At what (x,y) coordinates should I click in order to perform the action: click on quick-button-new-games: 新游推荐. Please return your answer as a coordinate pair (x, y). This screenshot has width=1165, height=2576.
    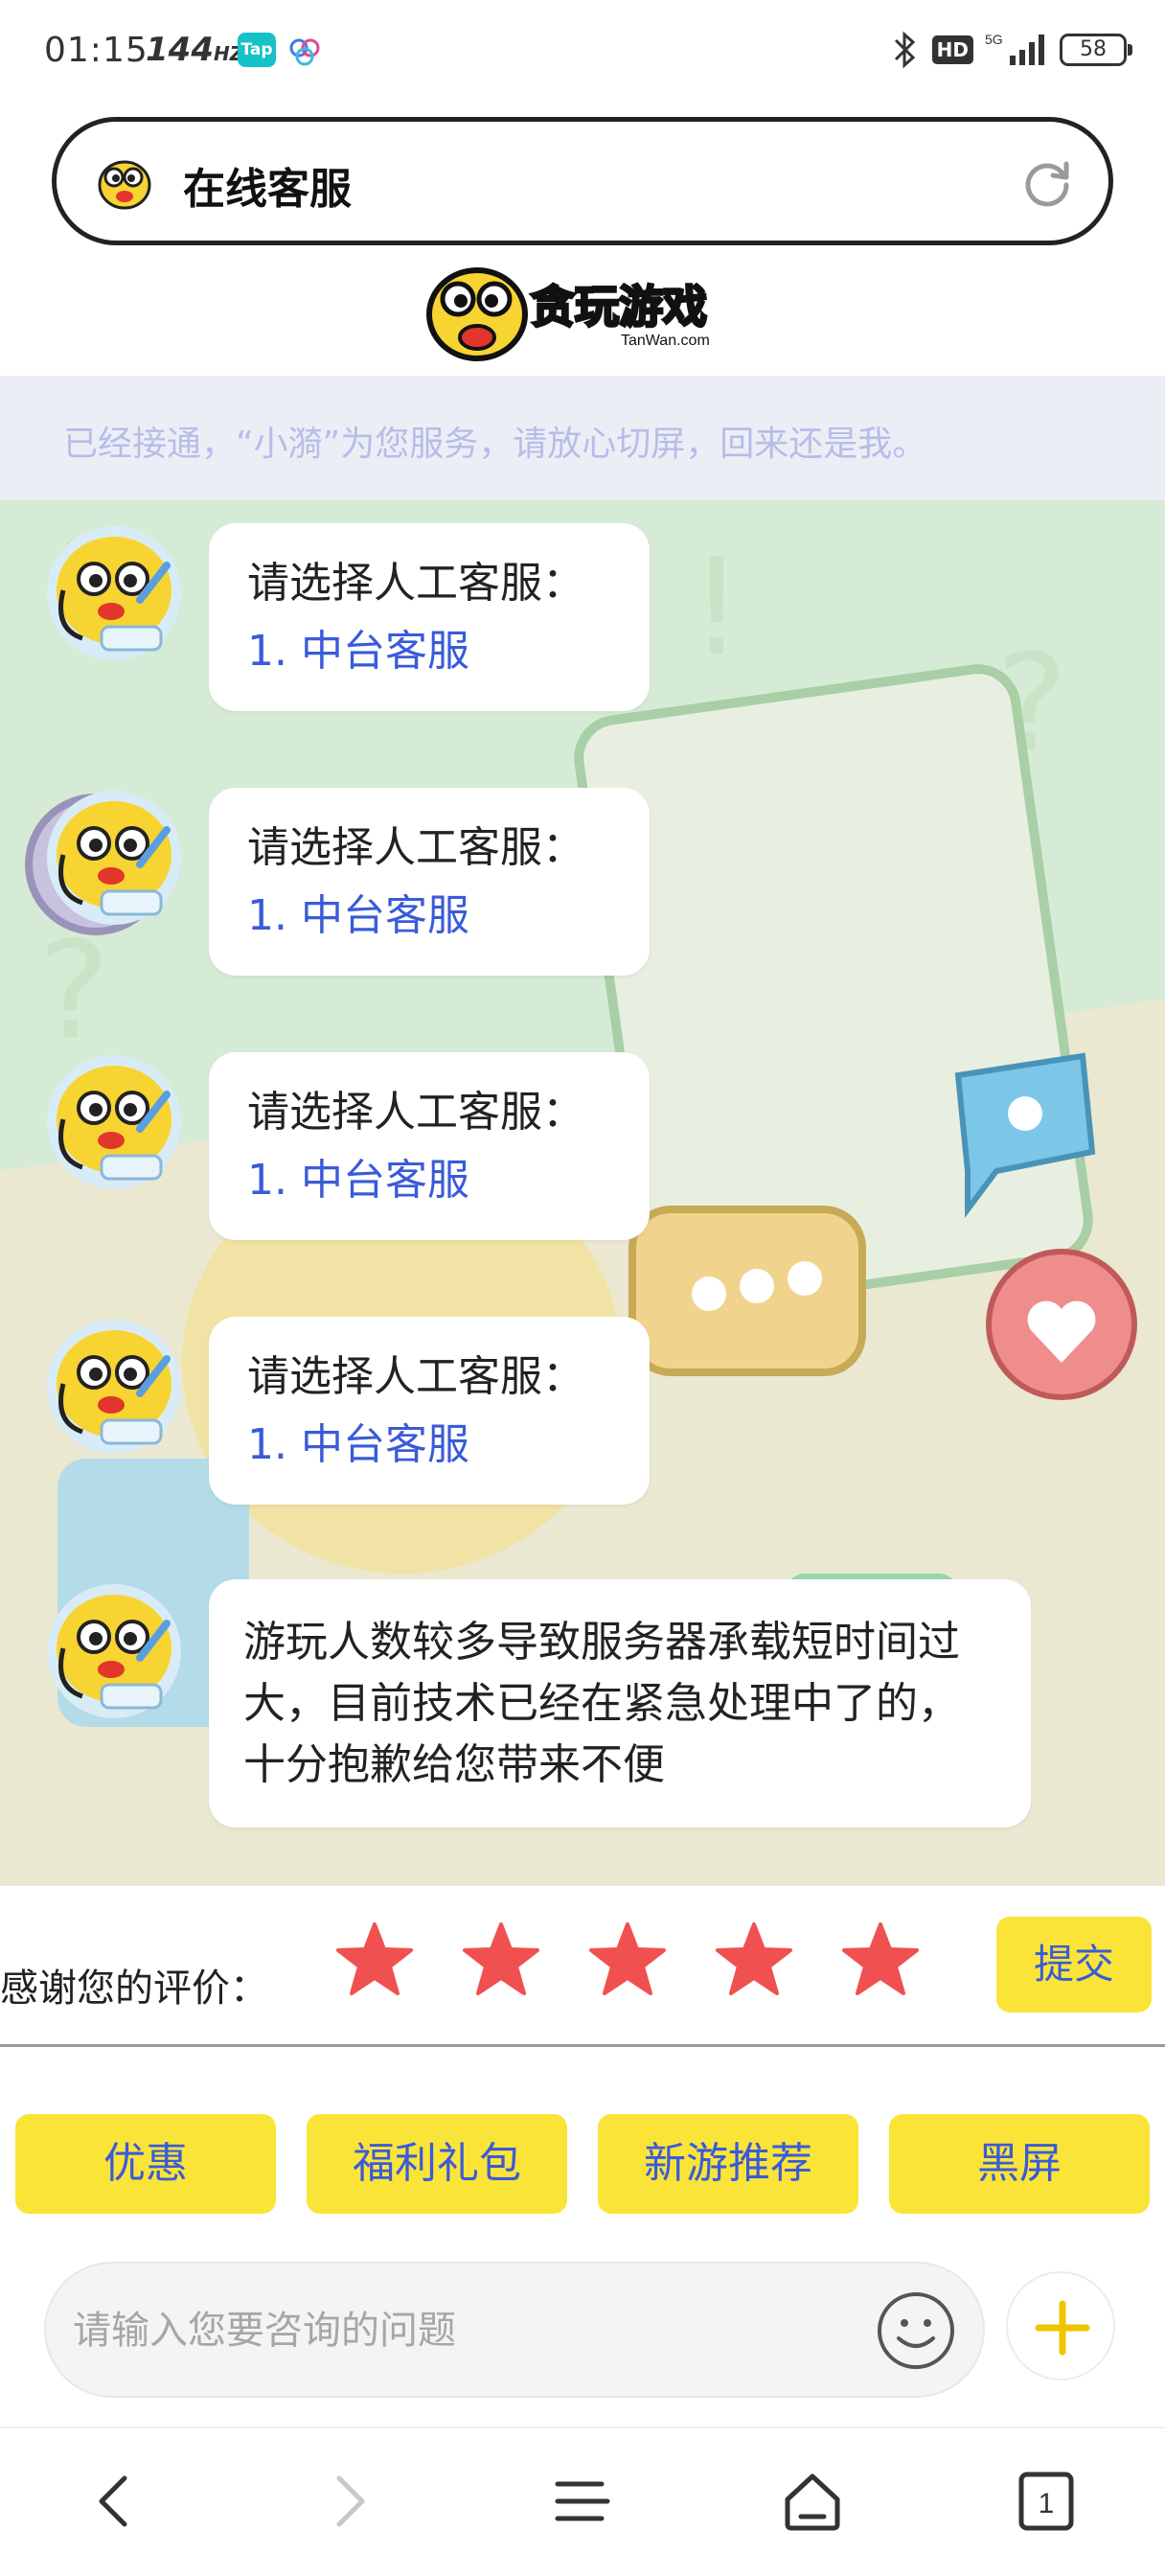
    Looking at the image, I should click on (728, 2164).